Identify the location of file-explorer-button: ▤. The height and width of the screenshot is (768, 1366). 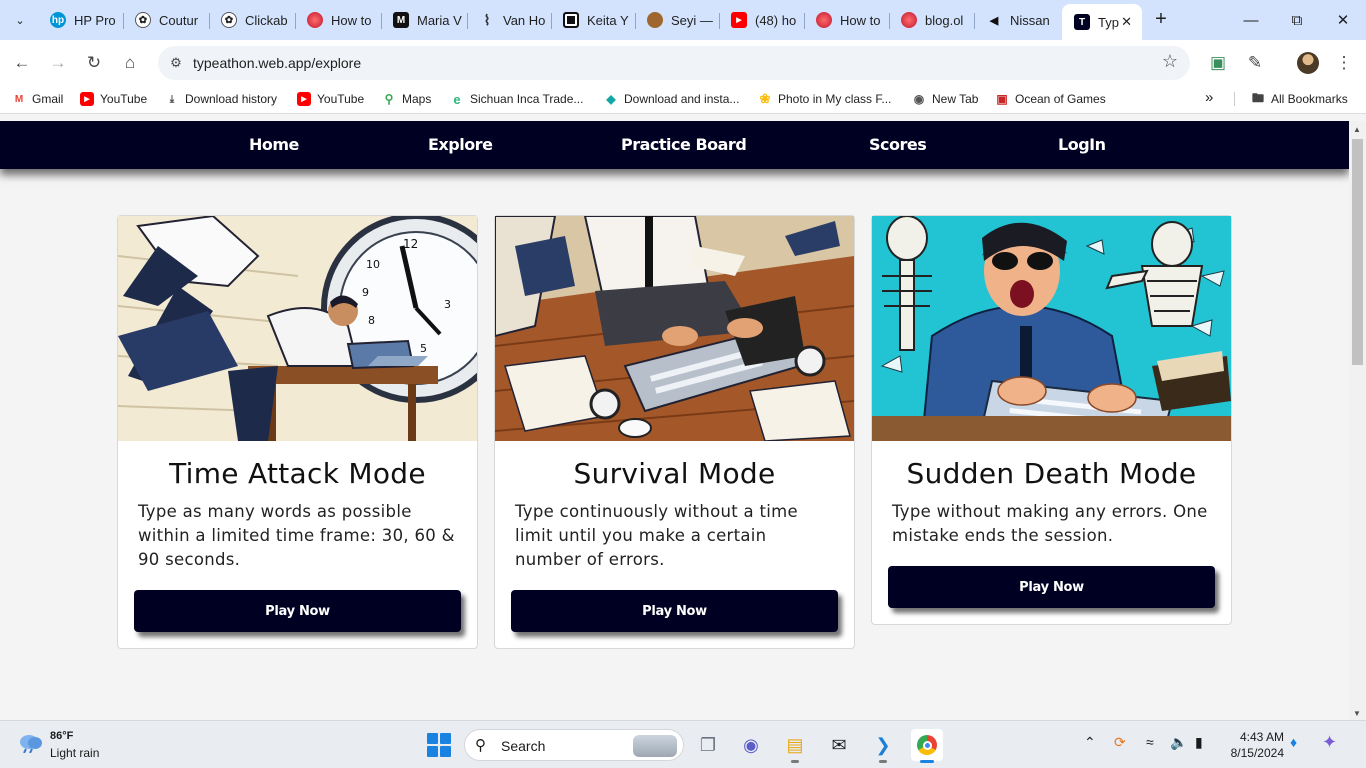
(795, 746).